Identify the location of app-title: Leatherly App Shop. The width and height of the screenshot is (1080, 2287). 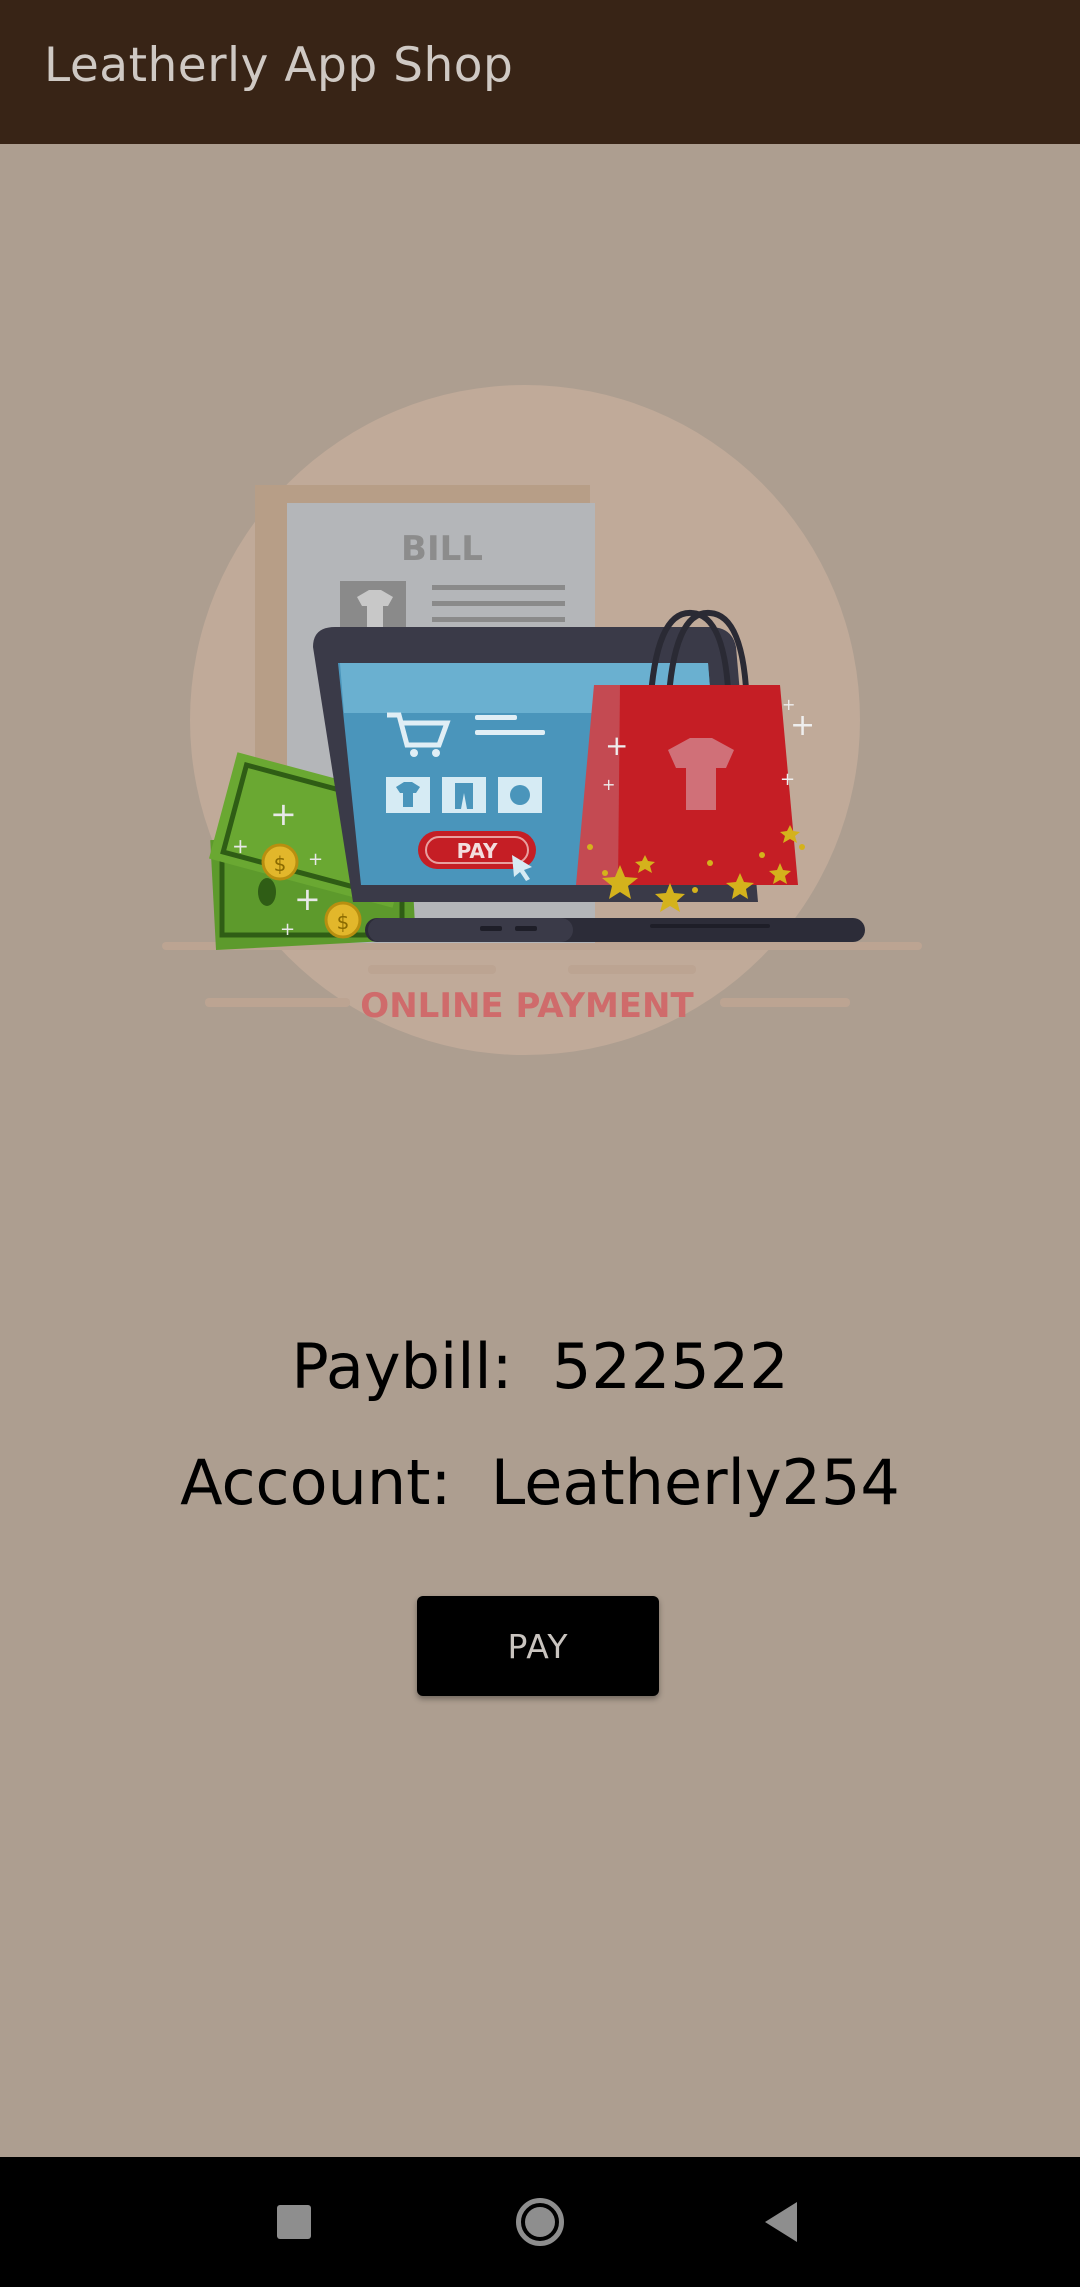
(279, 65).